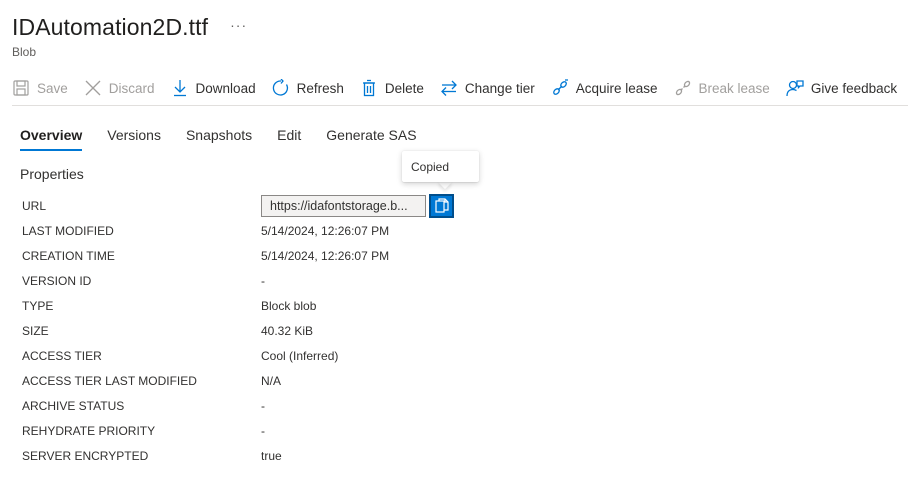  I want to click on change-tier-button: Change tier, so click(487, 88).